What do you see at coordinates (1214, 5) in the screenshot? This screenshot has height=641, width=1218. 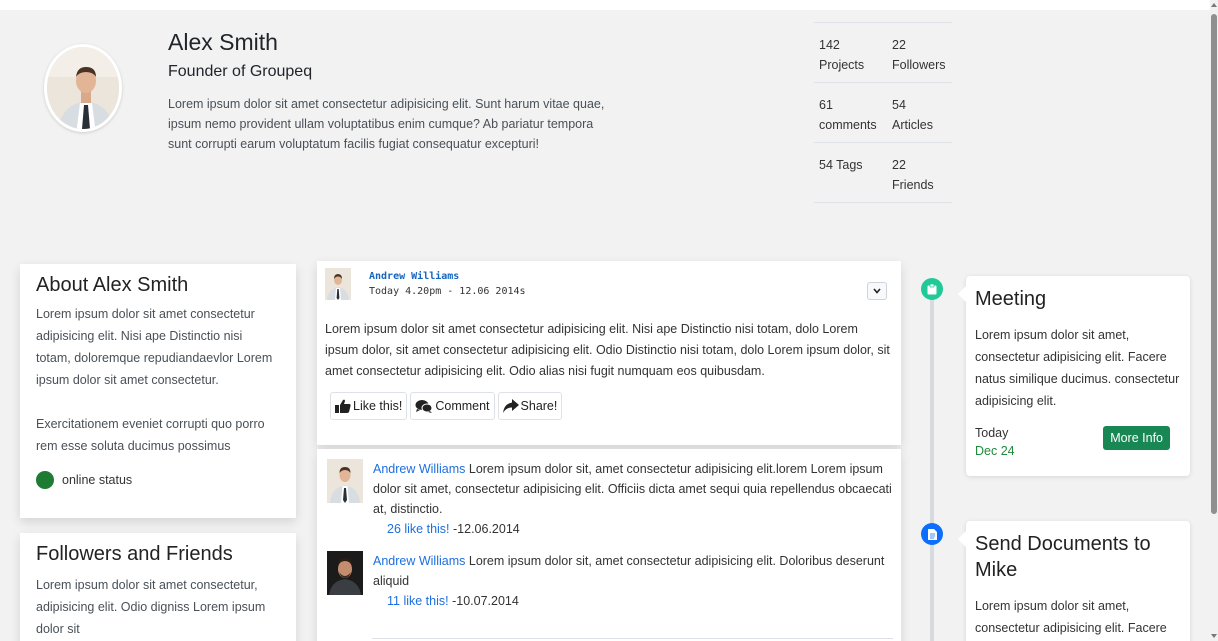 I see `scroll-up-arrow-icon` at bounding box center [1214, 5].